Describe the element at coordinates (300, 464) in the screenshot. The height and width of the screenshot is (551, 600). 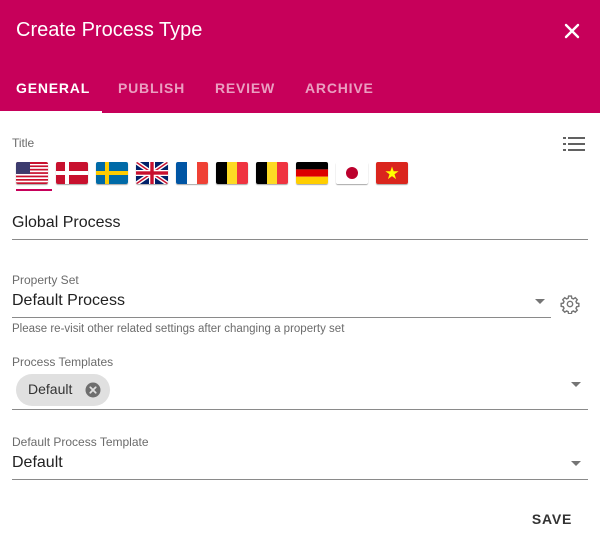
I see `default-template-select: Default` at that location.